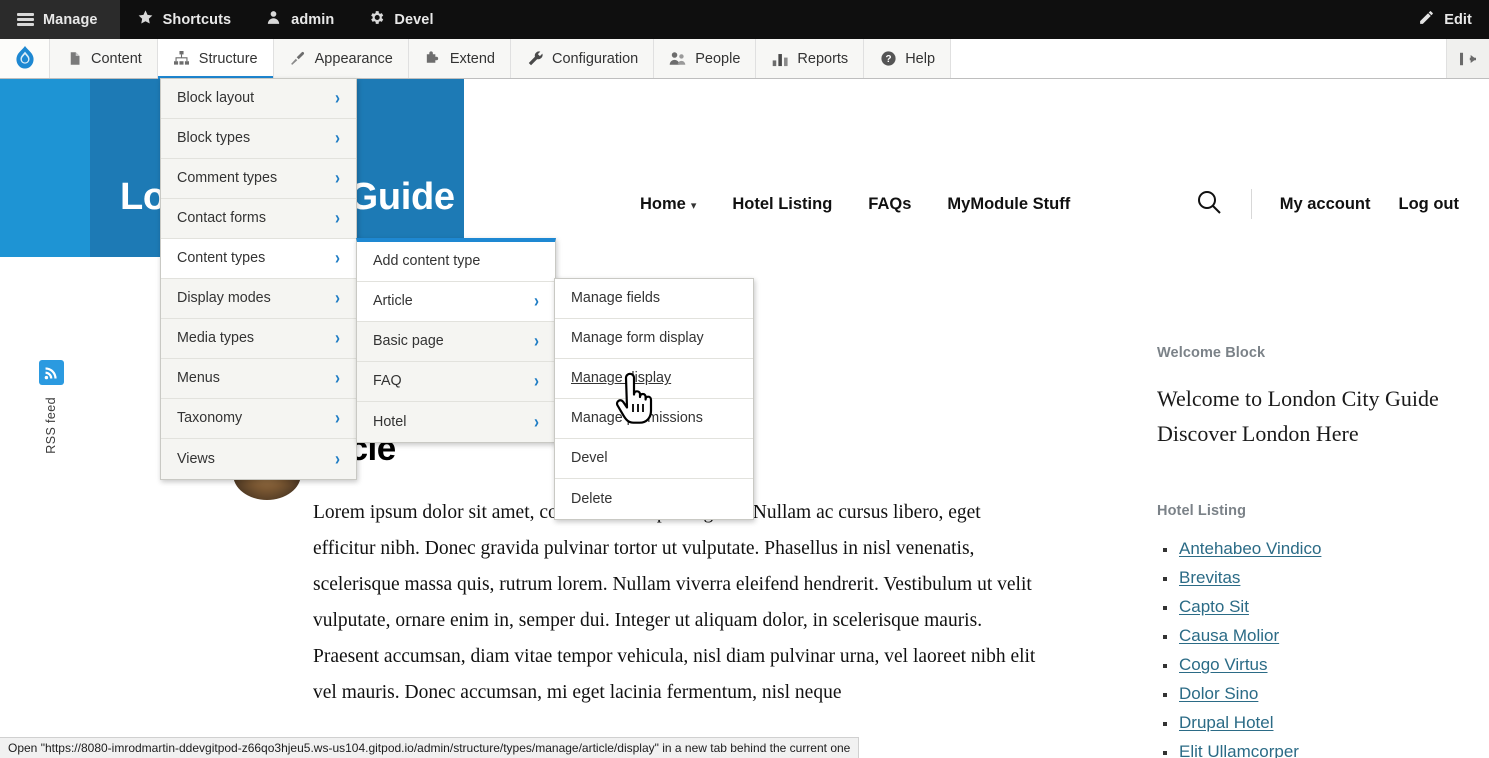 The image size is (1489, 758). Describe the element at coordinates (1239, 750) in the screenshot. I see `hotel-link: Elit Ullamcorper` at that location.